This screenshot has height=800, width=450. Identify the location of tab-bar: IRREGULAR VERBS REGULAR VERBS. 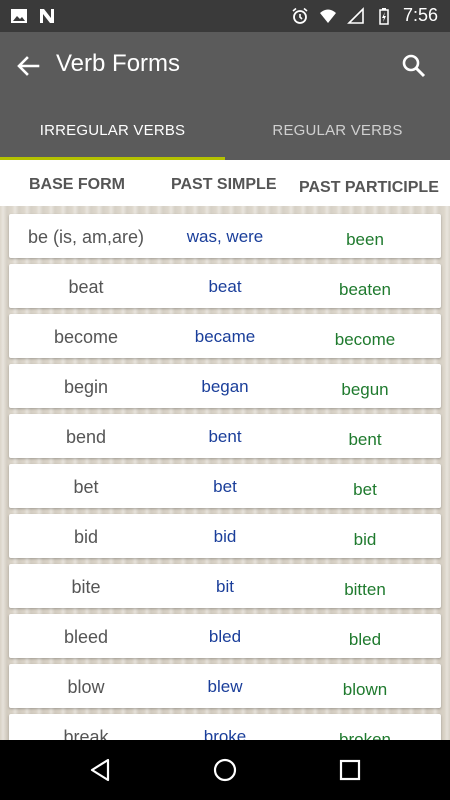
(225, 130).